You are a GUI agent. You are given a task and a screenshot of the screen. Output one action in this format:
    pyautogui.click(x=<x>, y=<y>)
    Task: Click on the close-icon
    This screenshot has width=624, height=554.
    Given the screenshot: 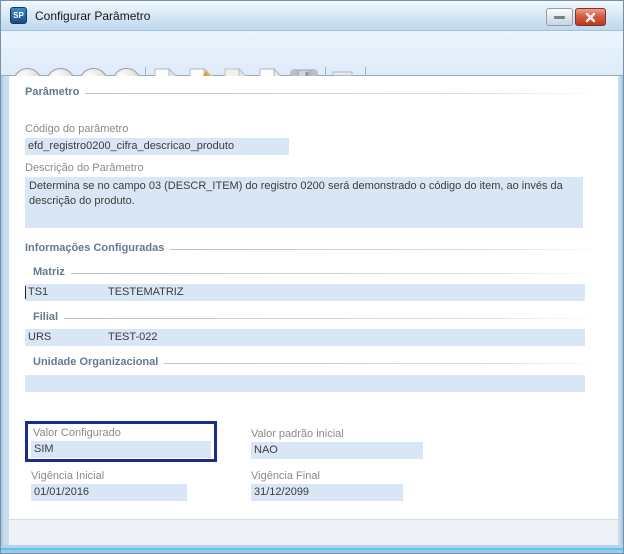 What is the action you would take?
    pyautogui.click(x=590, y=17)
    